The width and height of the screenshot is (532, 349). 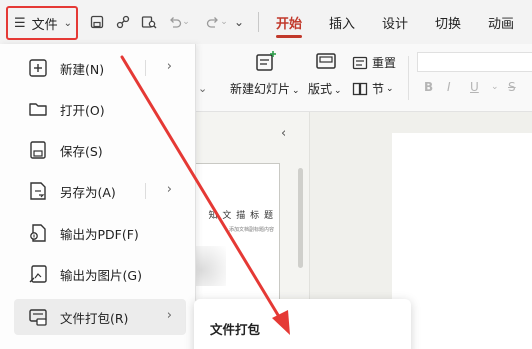 I want to click on collapse-panel-icon: ‹, so click(x=283, y=133).